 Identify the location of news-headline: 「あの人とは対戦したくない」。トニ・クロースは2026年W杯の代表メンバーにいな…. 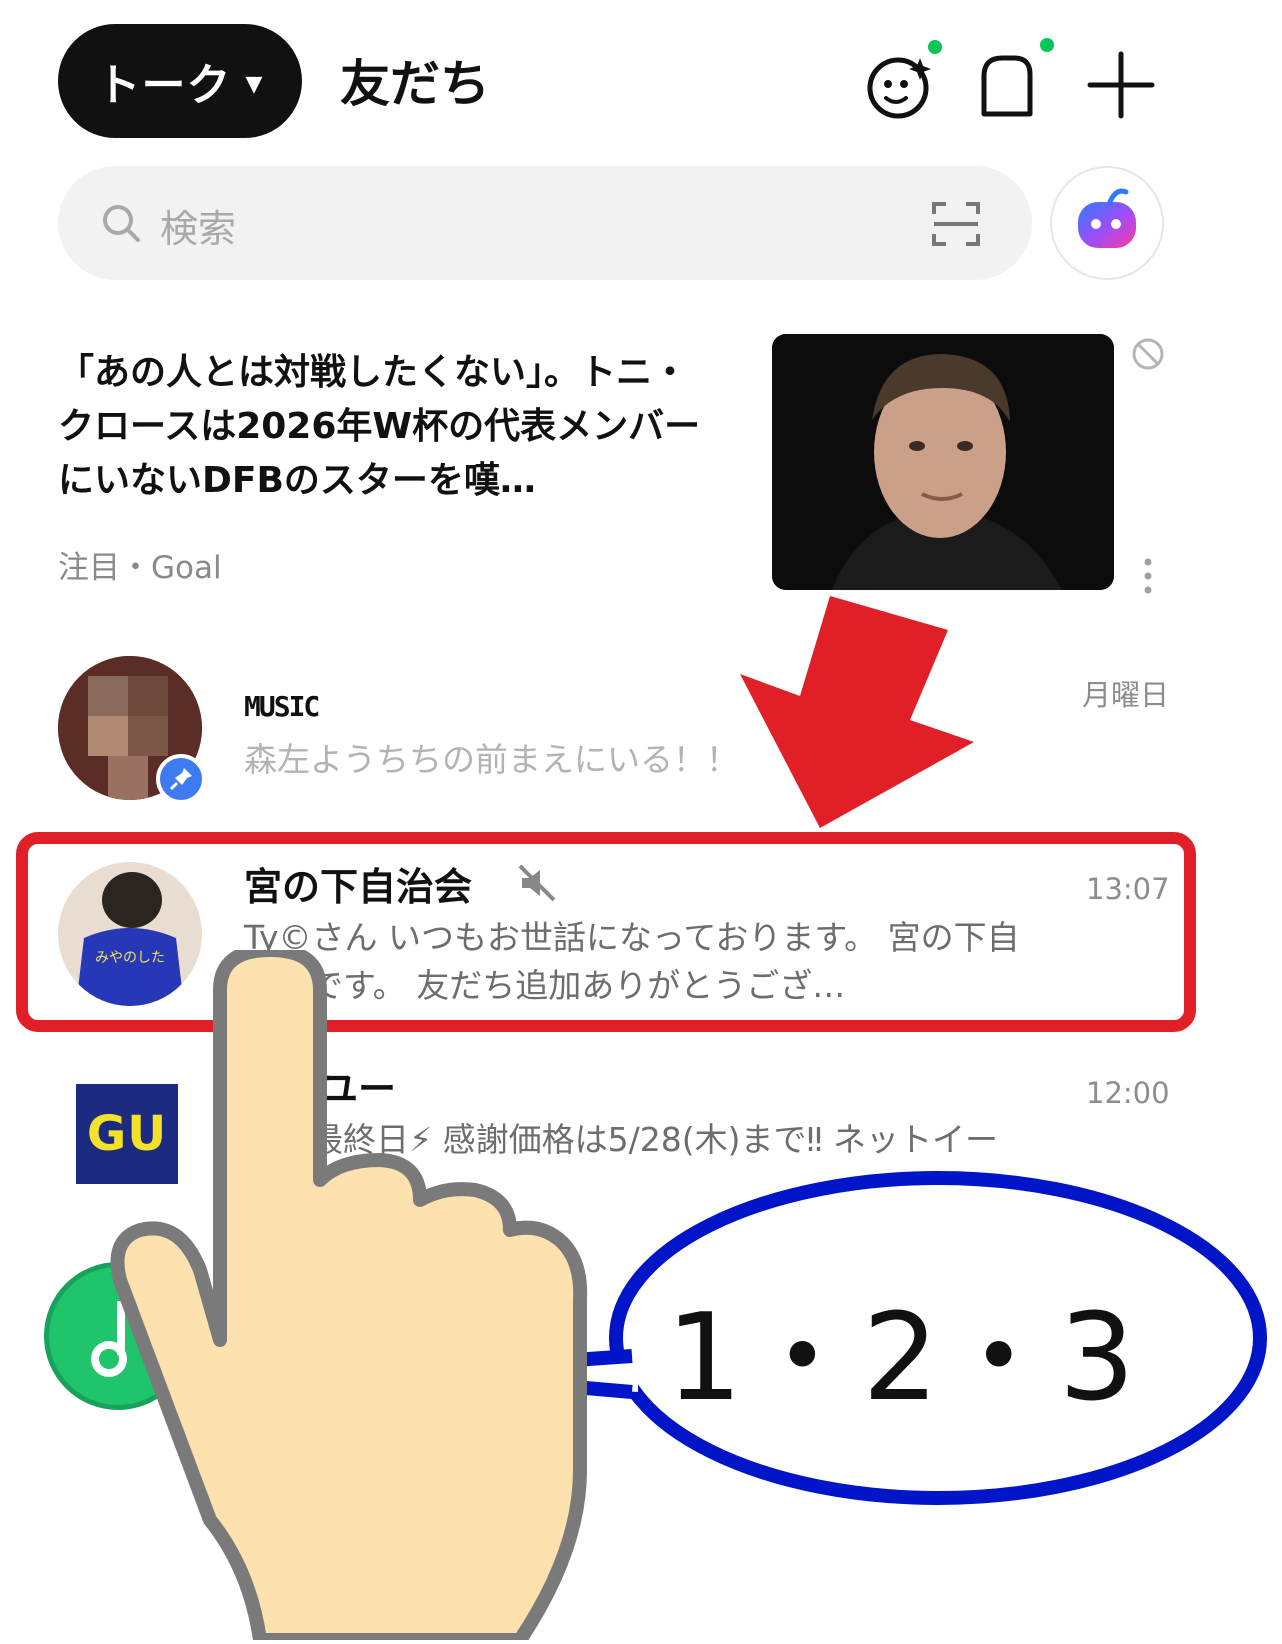
(388, 427).